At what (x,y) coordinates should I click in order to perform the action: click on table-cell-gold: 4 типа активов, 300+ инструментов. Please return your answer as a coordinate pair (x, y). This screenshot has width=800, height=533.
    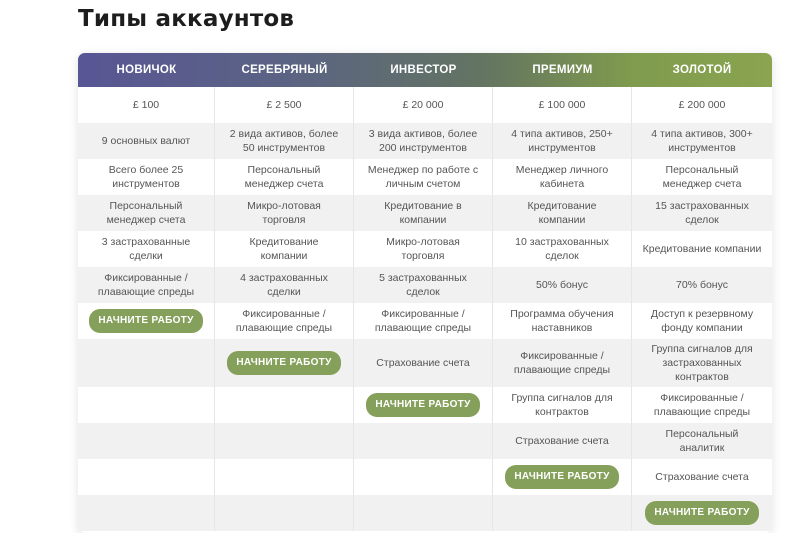
    Looking at the image, I should click on (702, 141).